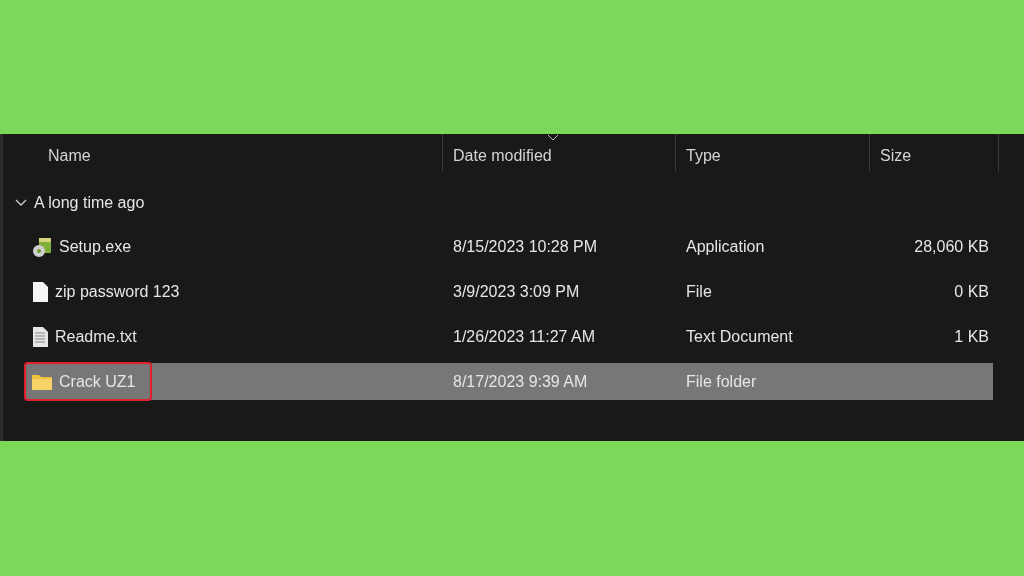 This screenshot has height=576, width=1024. What do you see at coordinates (971, 336) in the screenshot?
I see `file-size: 1 KB` at bounding box center [971, 336].